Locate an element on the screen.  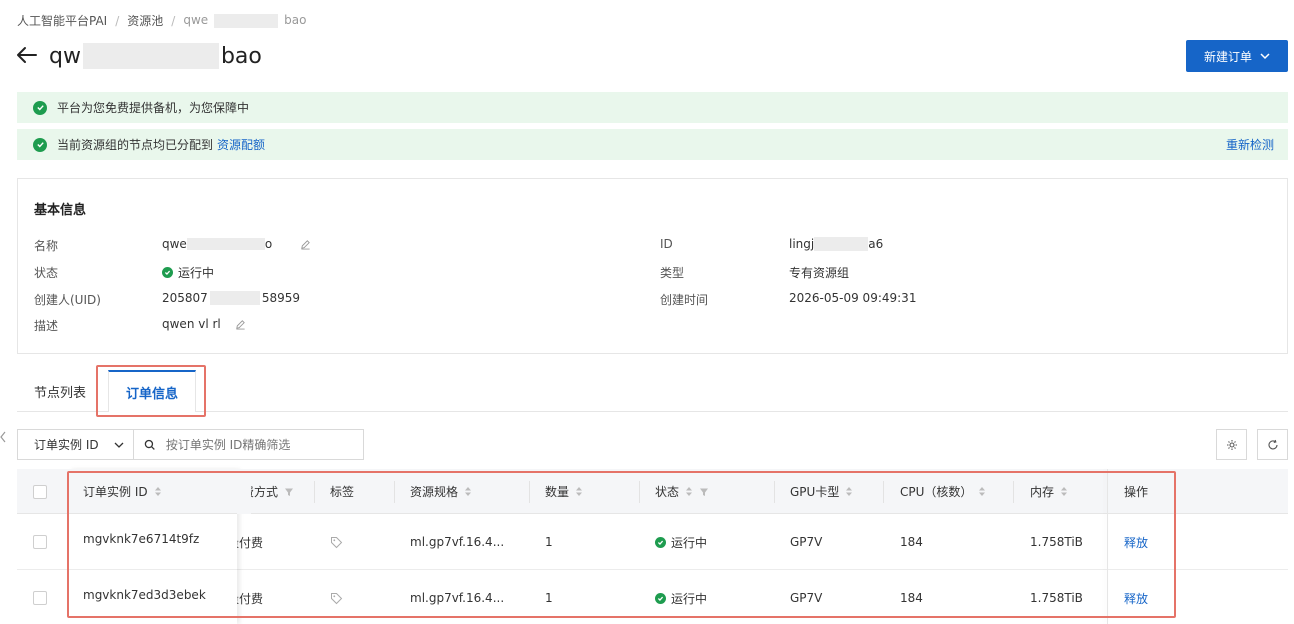
name-value: qwe o is located at coordinates (236, 244).